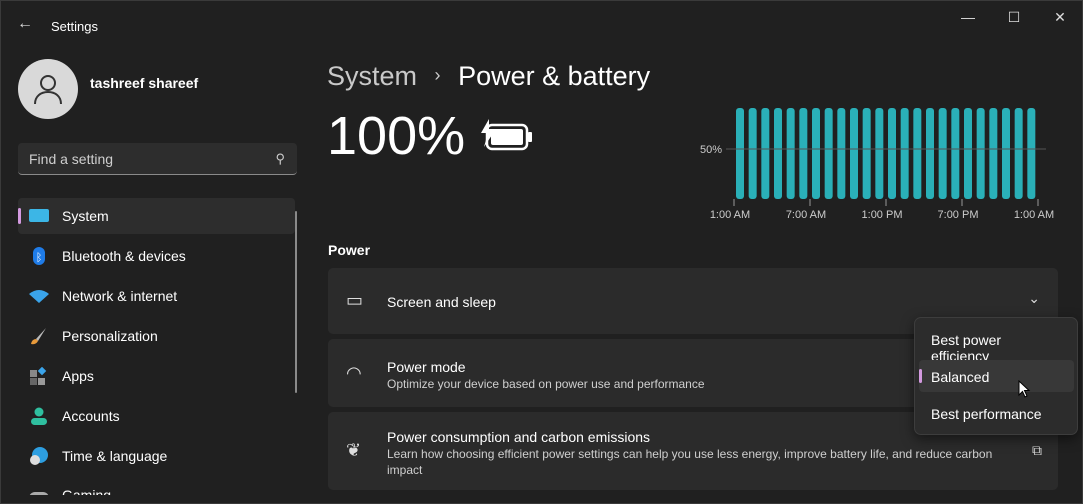 The width and height of the screenshot is (1083, 504). Describe the element at coordinates (156, 376) in the screenshot. I see `sidebar-item-apps: Apps` at that location.